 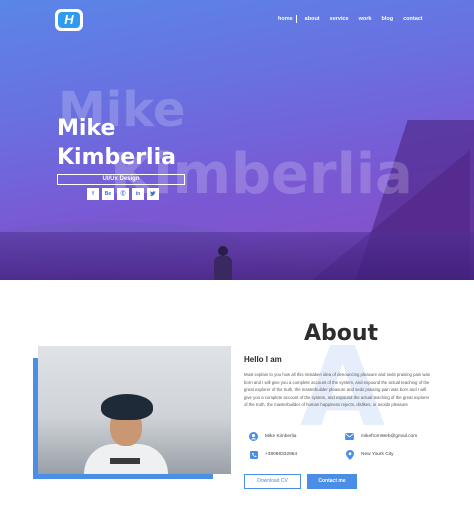 What do you see at coordinates (253, 436) in the screenshot?
I see `user-icon` at bounding box center [253, 436].